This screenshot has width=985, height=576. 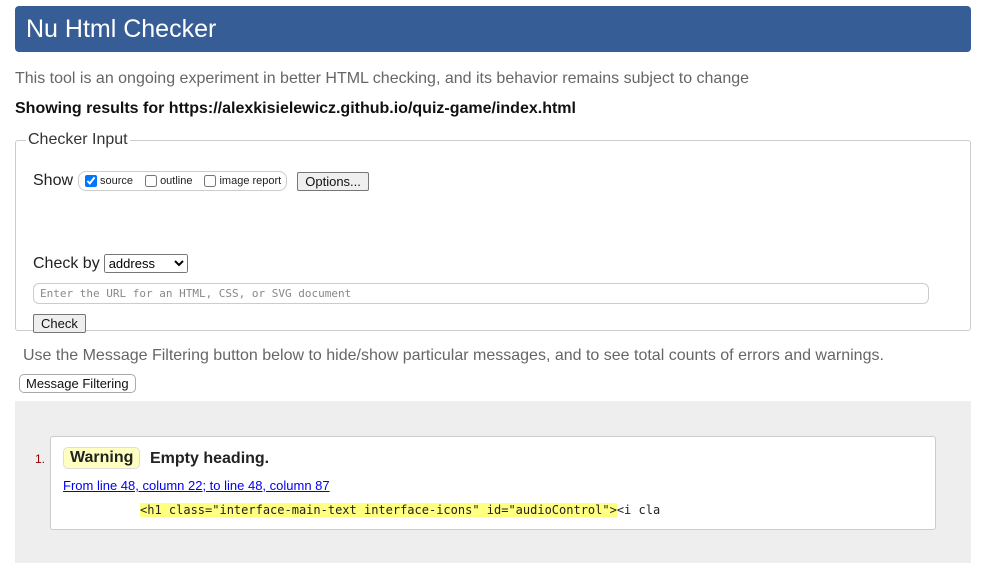 I want to click on message-filtering-button: Message Filtering, so click(x=77, y=383).